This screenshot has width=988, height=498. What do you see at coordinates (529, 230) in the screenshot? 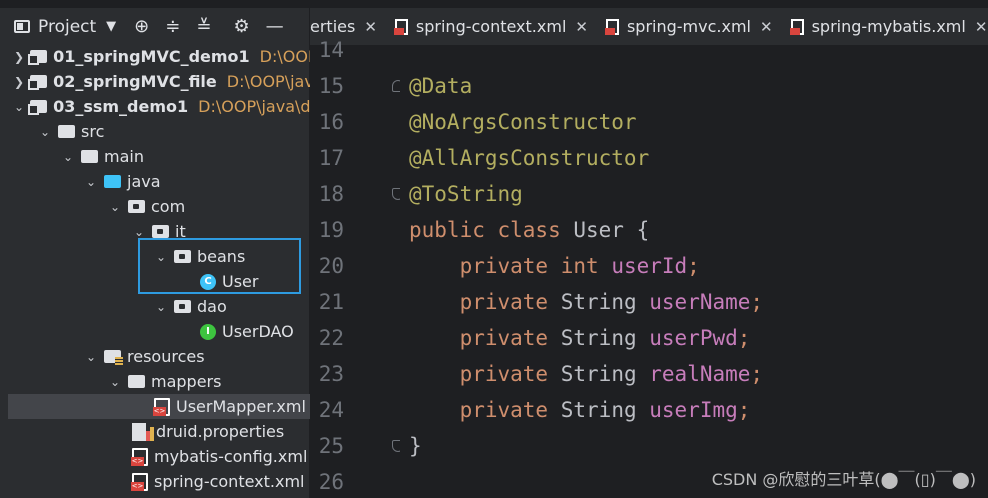
I see `code-line-19: public class User {` at bounding box center [529, 230].